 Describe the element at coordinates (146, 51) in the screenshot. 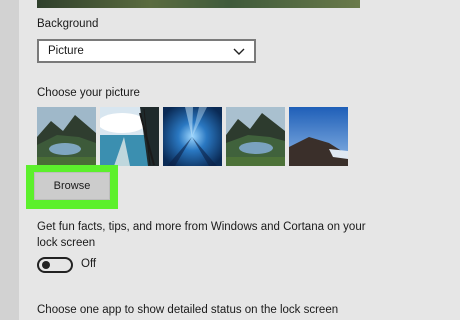

I see `background-dropdown: Picture` at that location.